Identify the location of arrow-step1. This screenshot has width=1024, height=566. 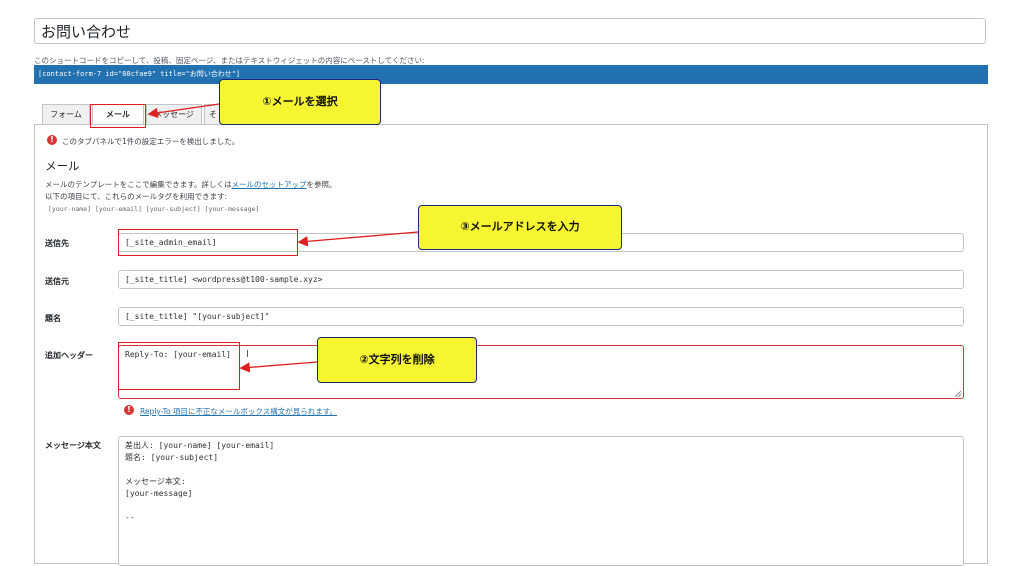
(183, 111).